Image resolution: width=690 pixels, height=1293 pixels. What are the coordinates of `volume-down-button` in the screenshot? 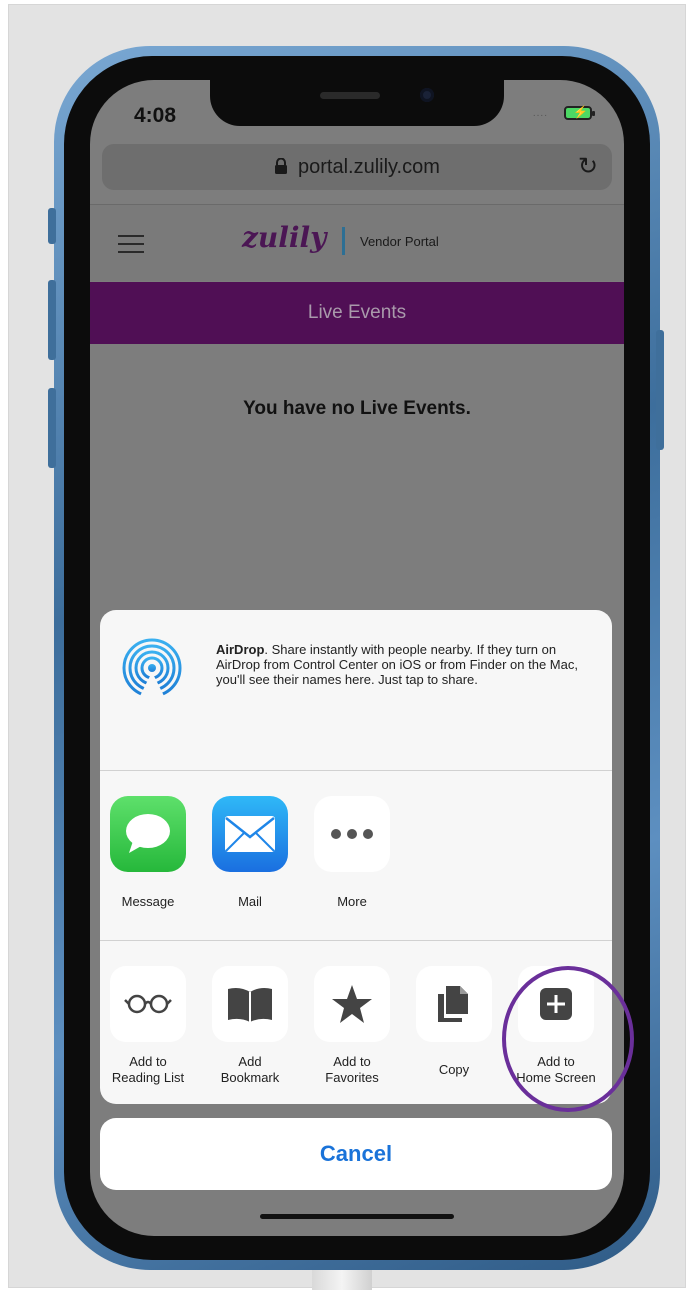 It's located at (52, 428).